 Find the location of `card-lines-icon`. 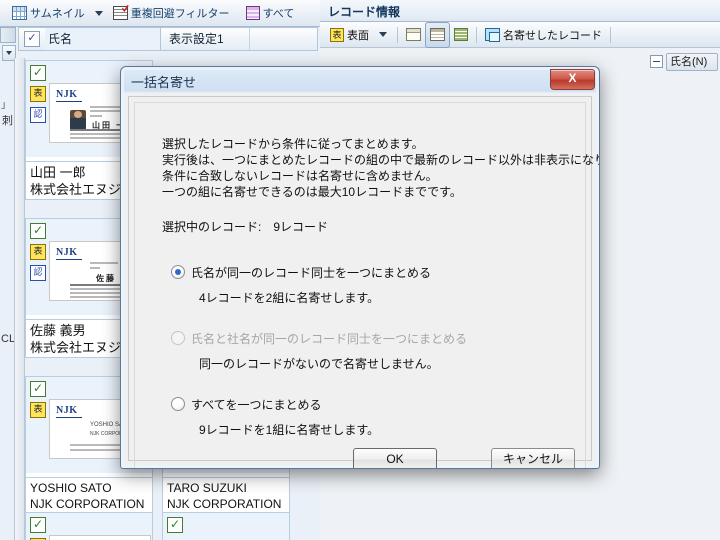

card-lines-icon is located at coordinates (437, 34).